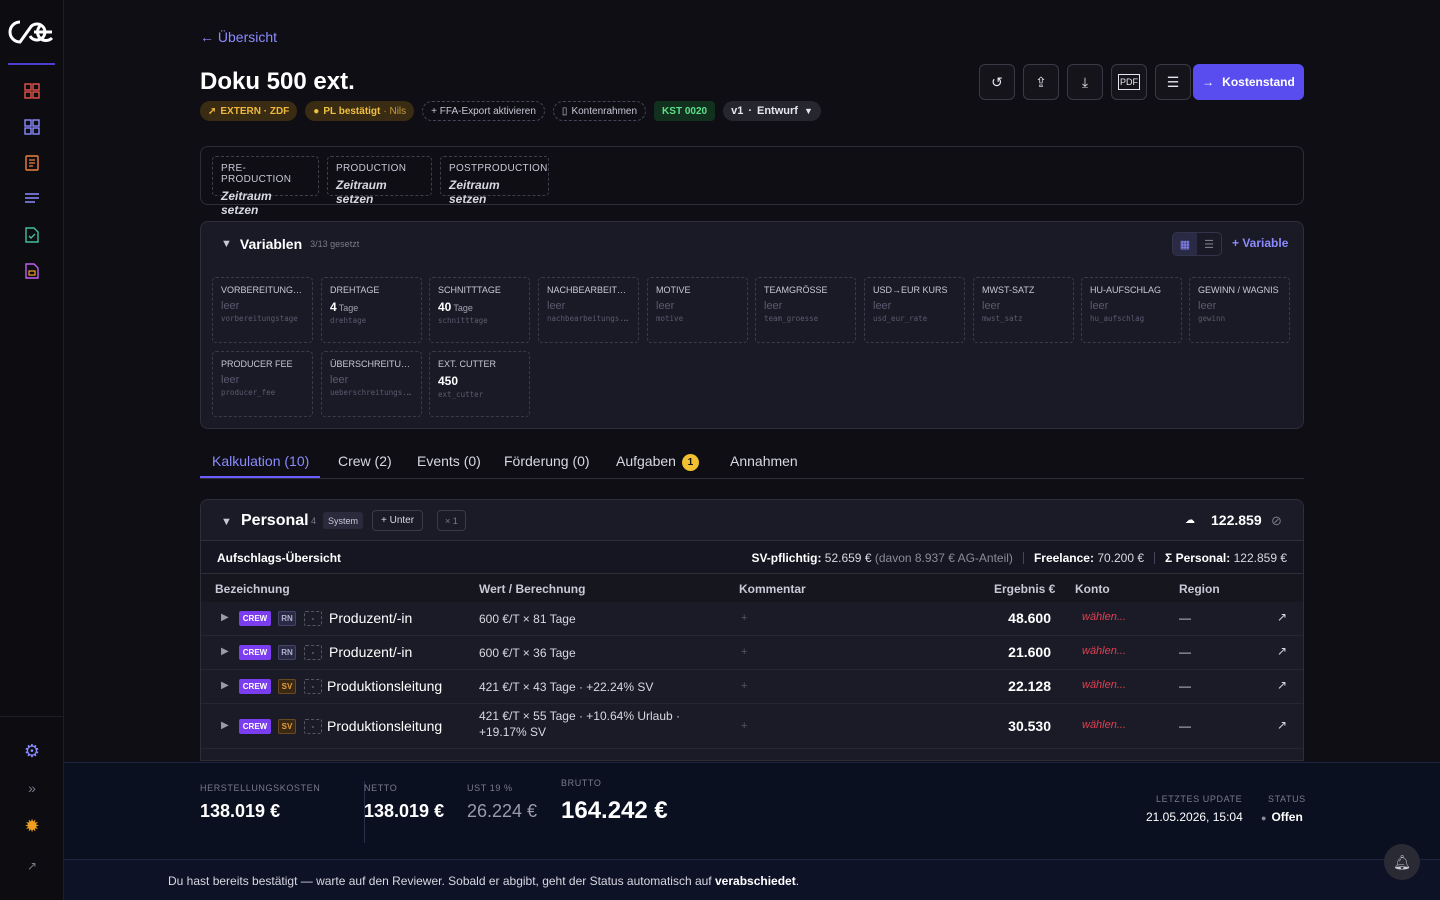  Describe the element at coordinates (1185, 244) in the screenshot. I see `grid-view-icon: ▦` at that location.